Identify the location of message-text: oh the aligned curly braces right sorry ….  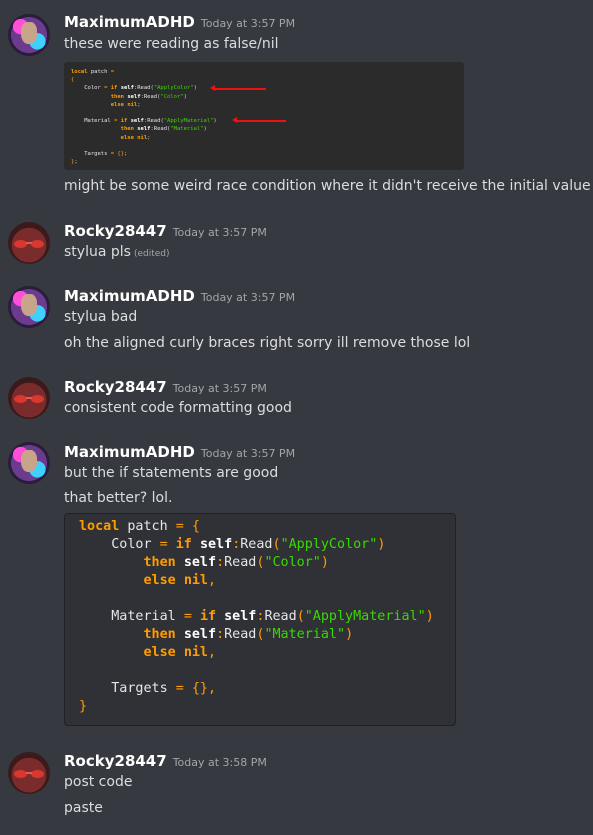
(267, 343).